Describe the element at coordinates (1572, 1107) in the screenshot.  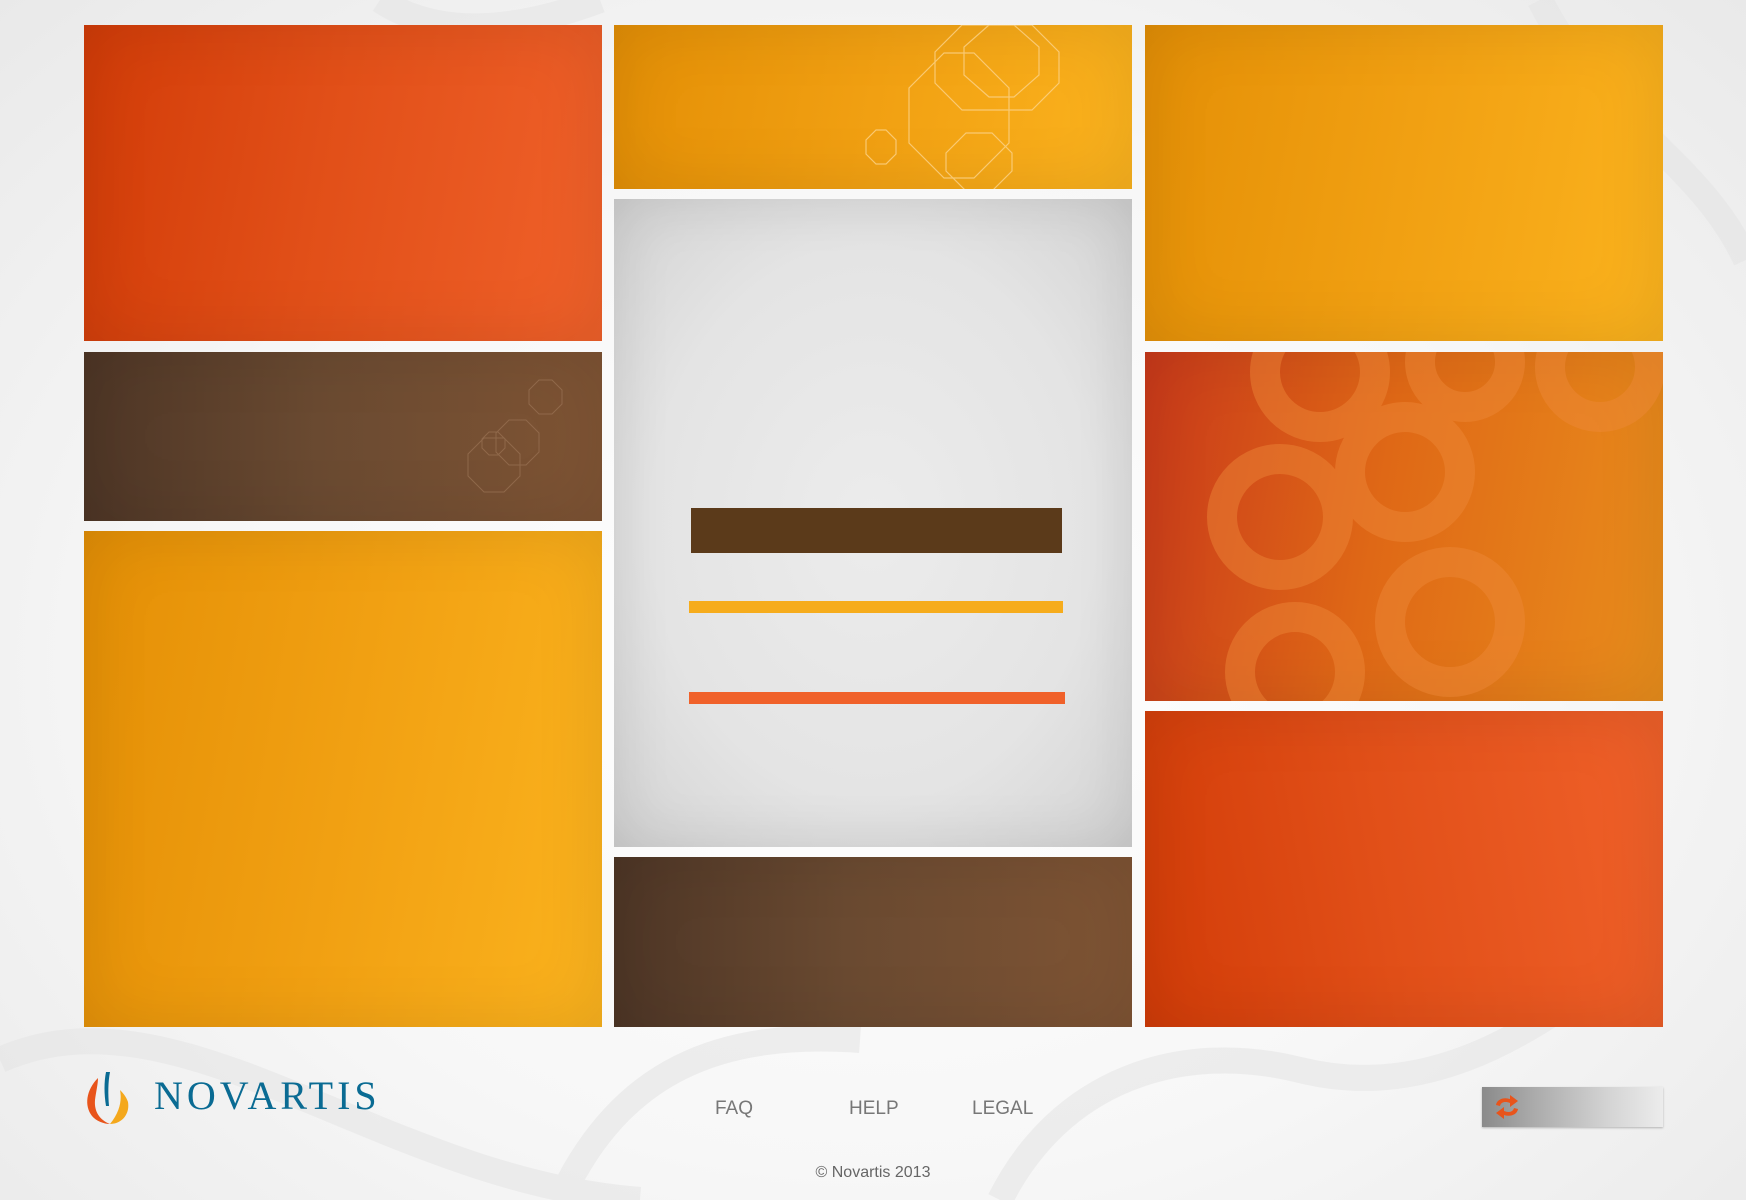
I see `refresh-button` at that location.